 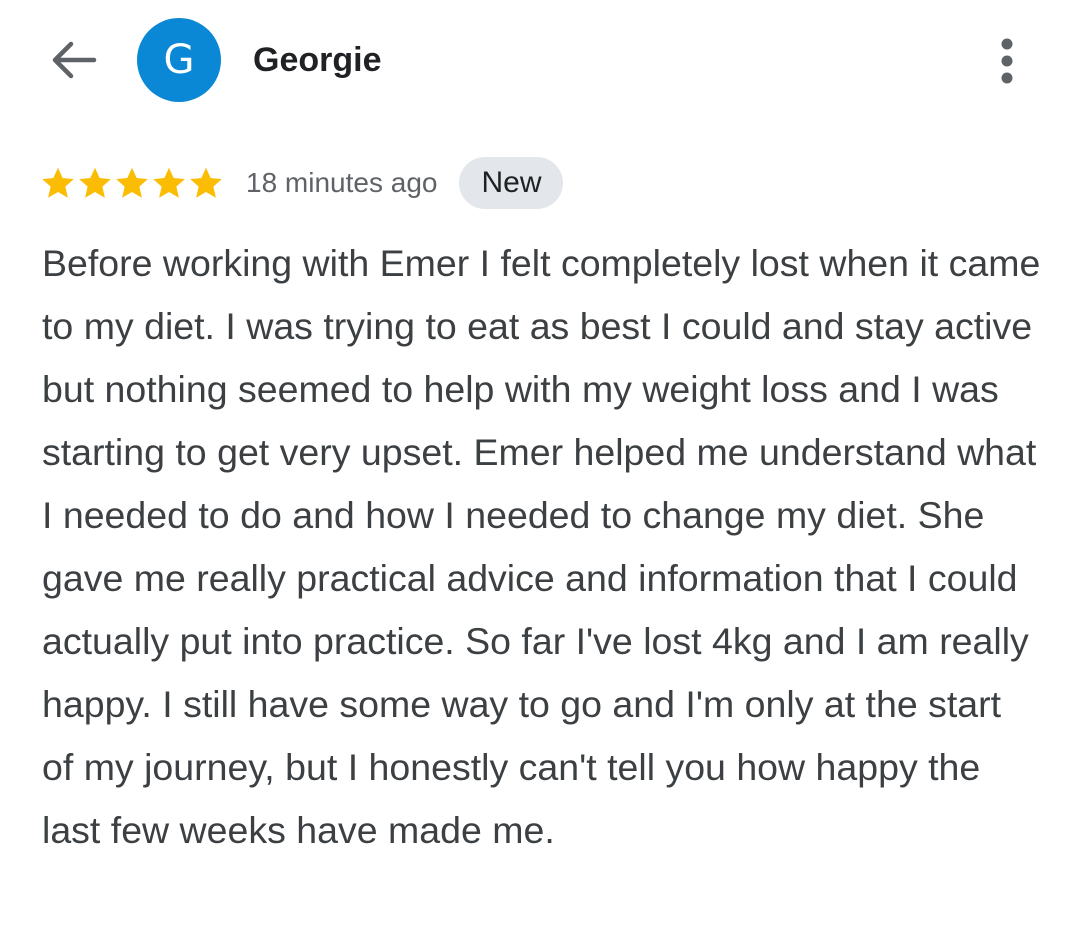 What do you see at coordinates (511, 183) in the screenshot?
I see `new-badge: New` at bounding box center [511, 183].